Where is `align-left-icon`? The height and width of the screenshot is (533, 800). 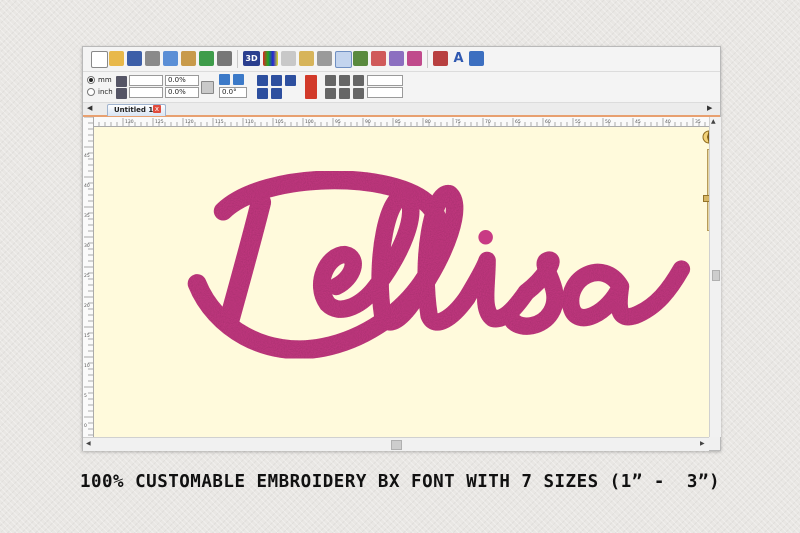
align-left-icon is located at coordinates (262, 93).